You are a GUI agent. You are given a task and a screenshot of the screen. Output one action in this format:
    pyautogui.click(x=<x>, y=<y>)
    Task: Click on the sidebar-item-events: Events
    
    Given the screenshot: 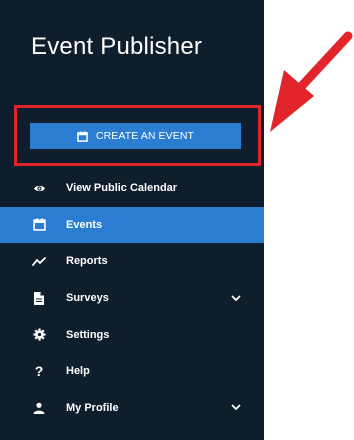 What is the action you would take?
    pyautogui.click(x=132, y=225)
    